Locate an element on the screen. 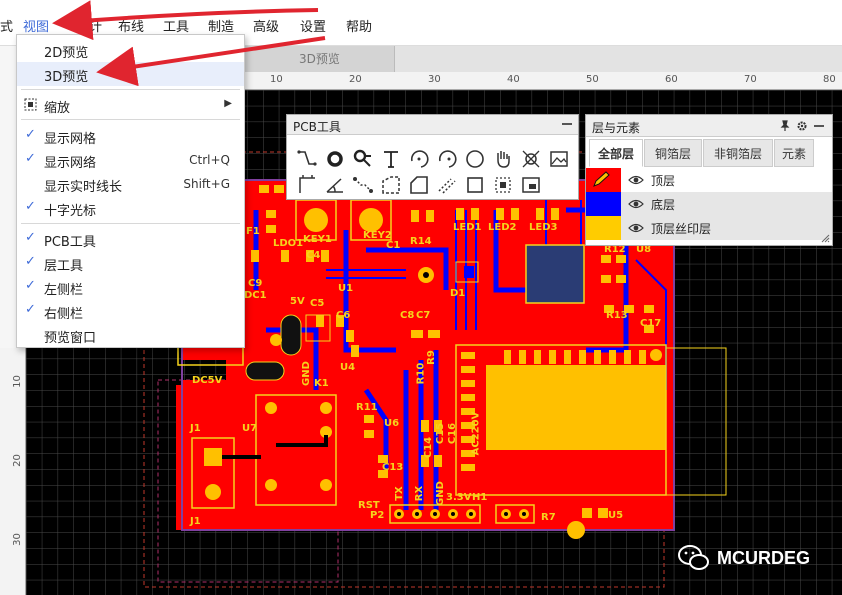  watermark-text: MCURDEG is located at coordinates (763, 558).